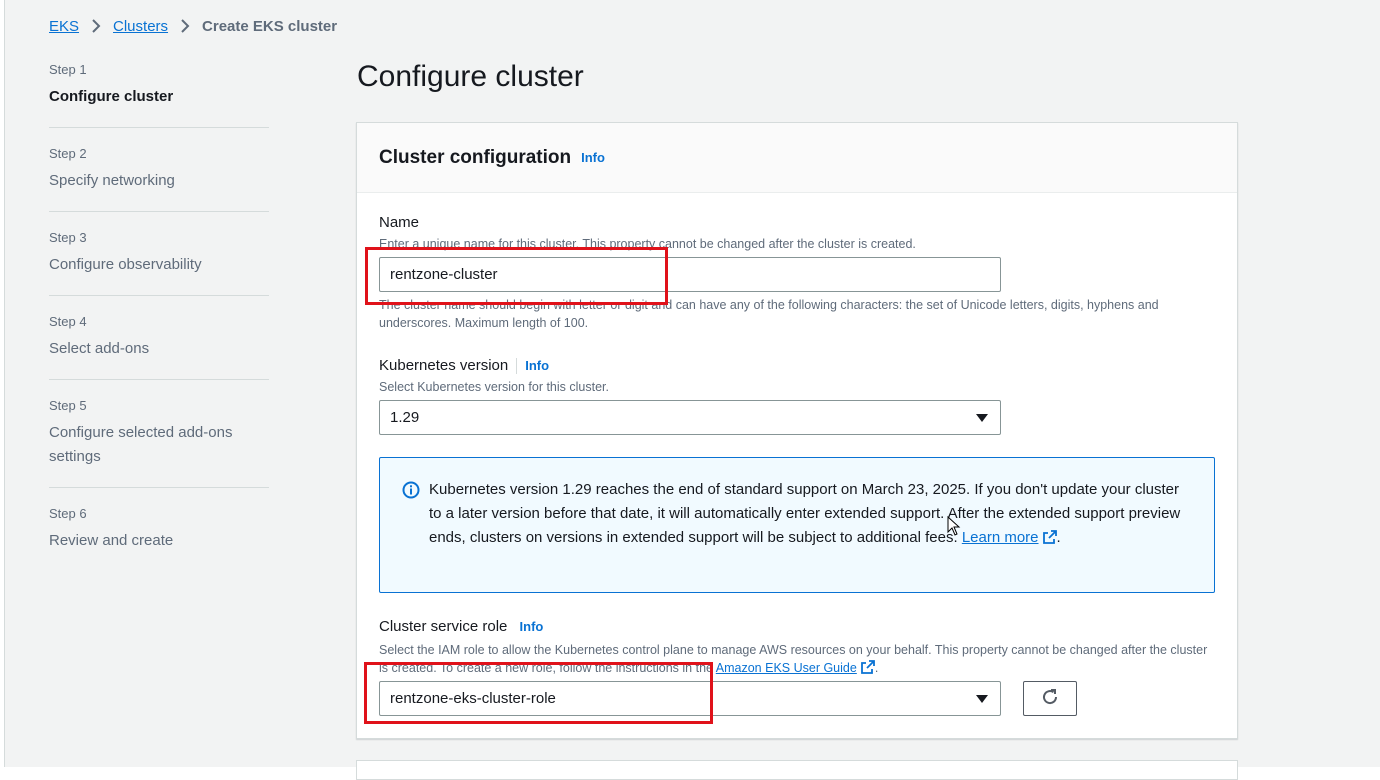 This screenshot has height=780, width=1380. Describe the element at coordinates (475, 157) in the screenshot. I see `panel-title: Cluster configuration` at that location.